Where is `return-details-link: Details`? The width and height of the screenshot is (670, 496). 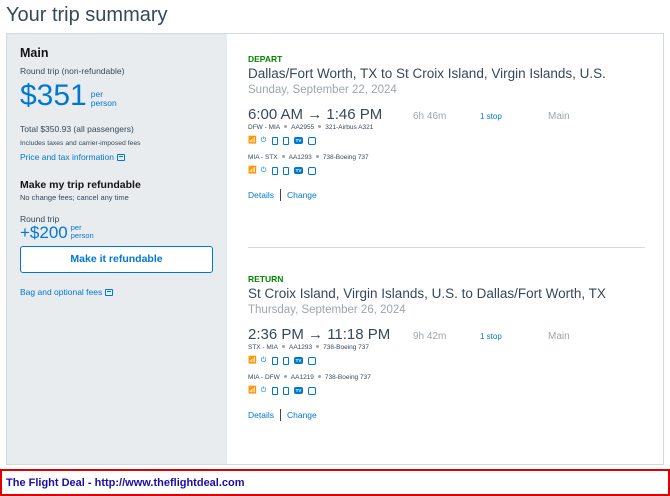 return-details-link: Details is located at coordinates (261, 415).